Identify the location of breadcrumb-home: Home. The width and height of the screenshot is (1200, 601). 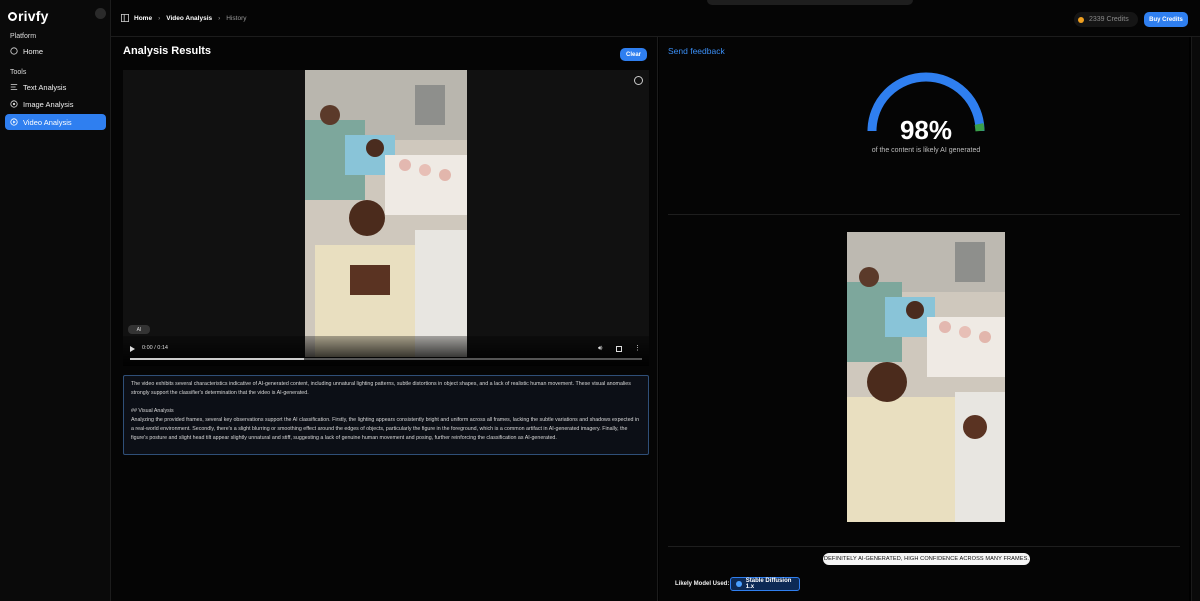
(143, 18).